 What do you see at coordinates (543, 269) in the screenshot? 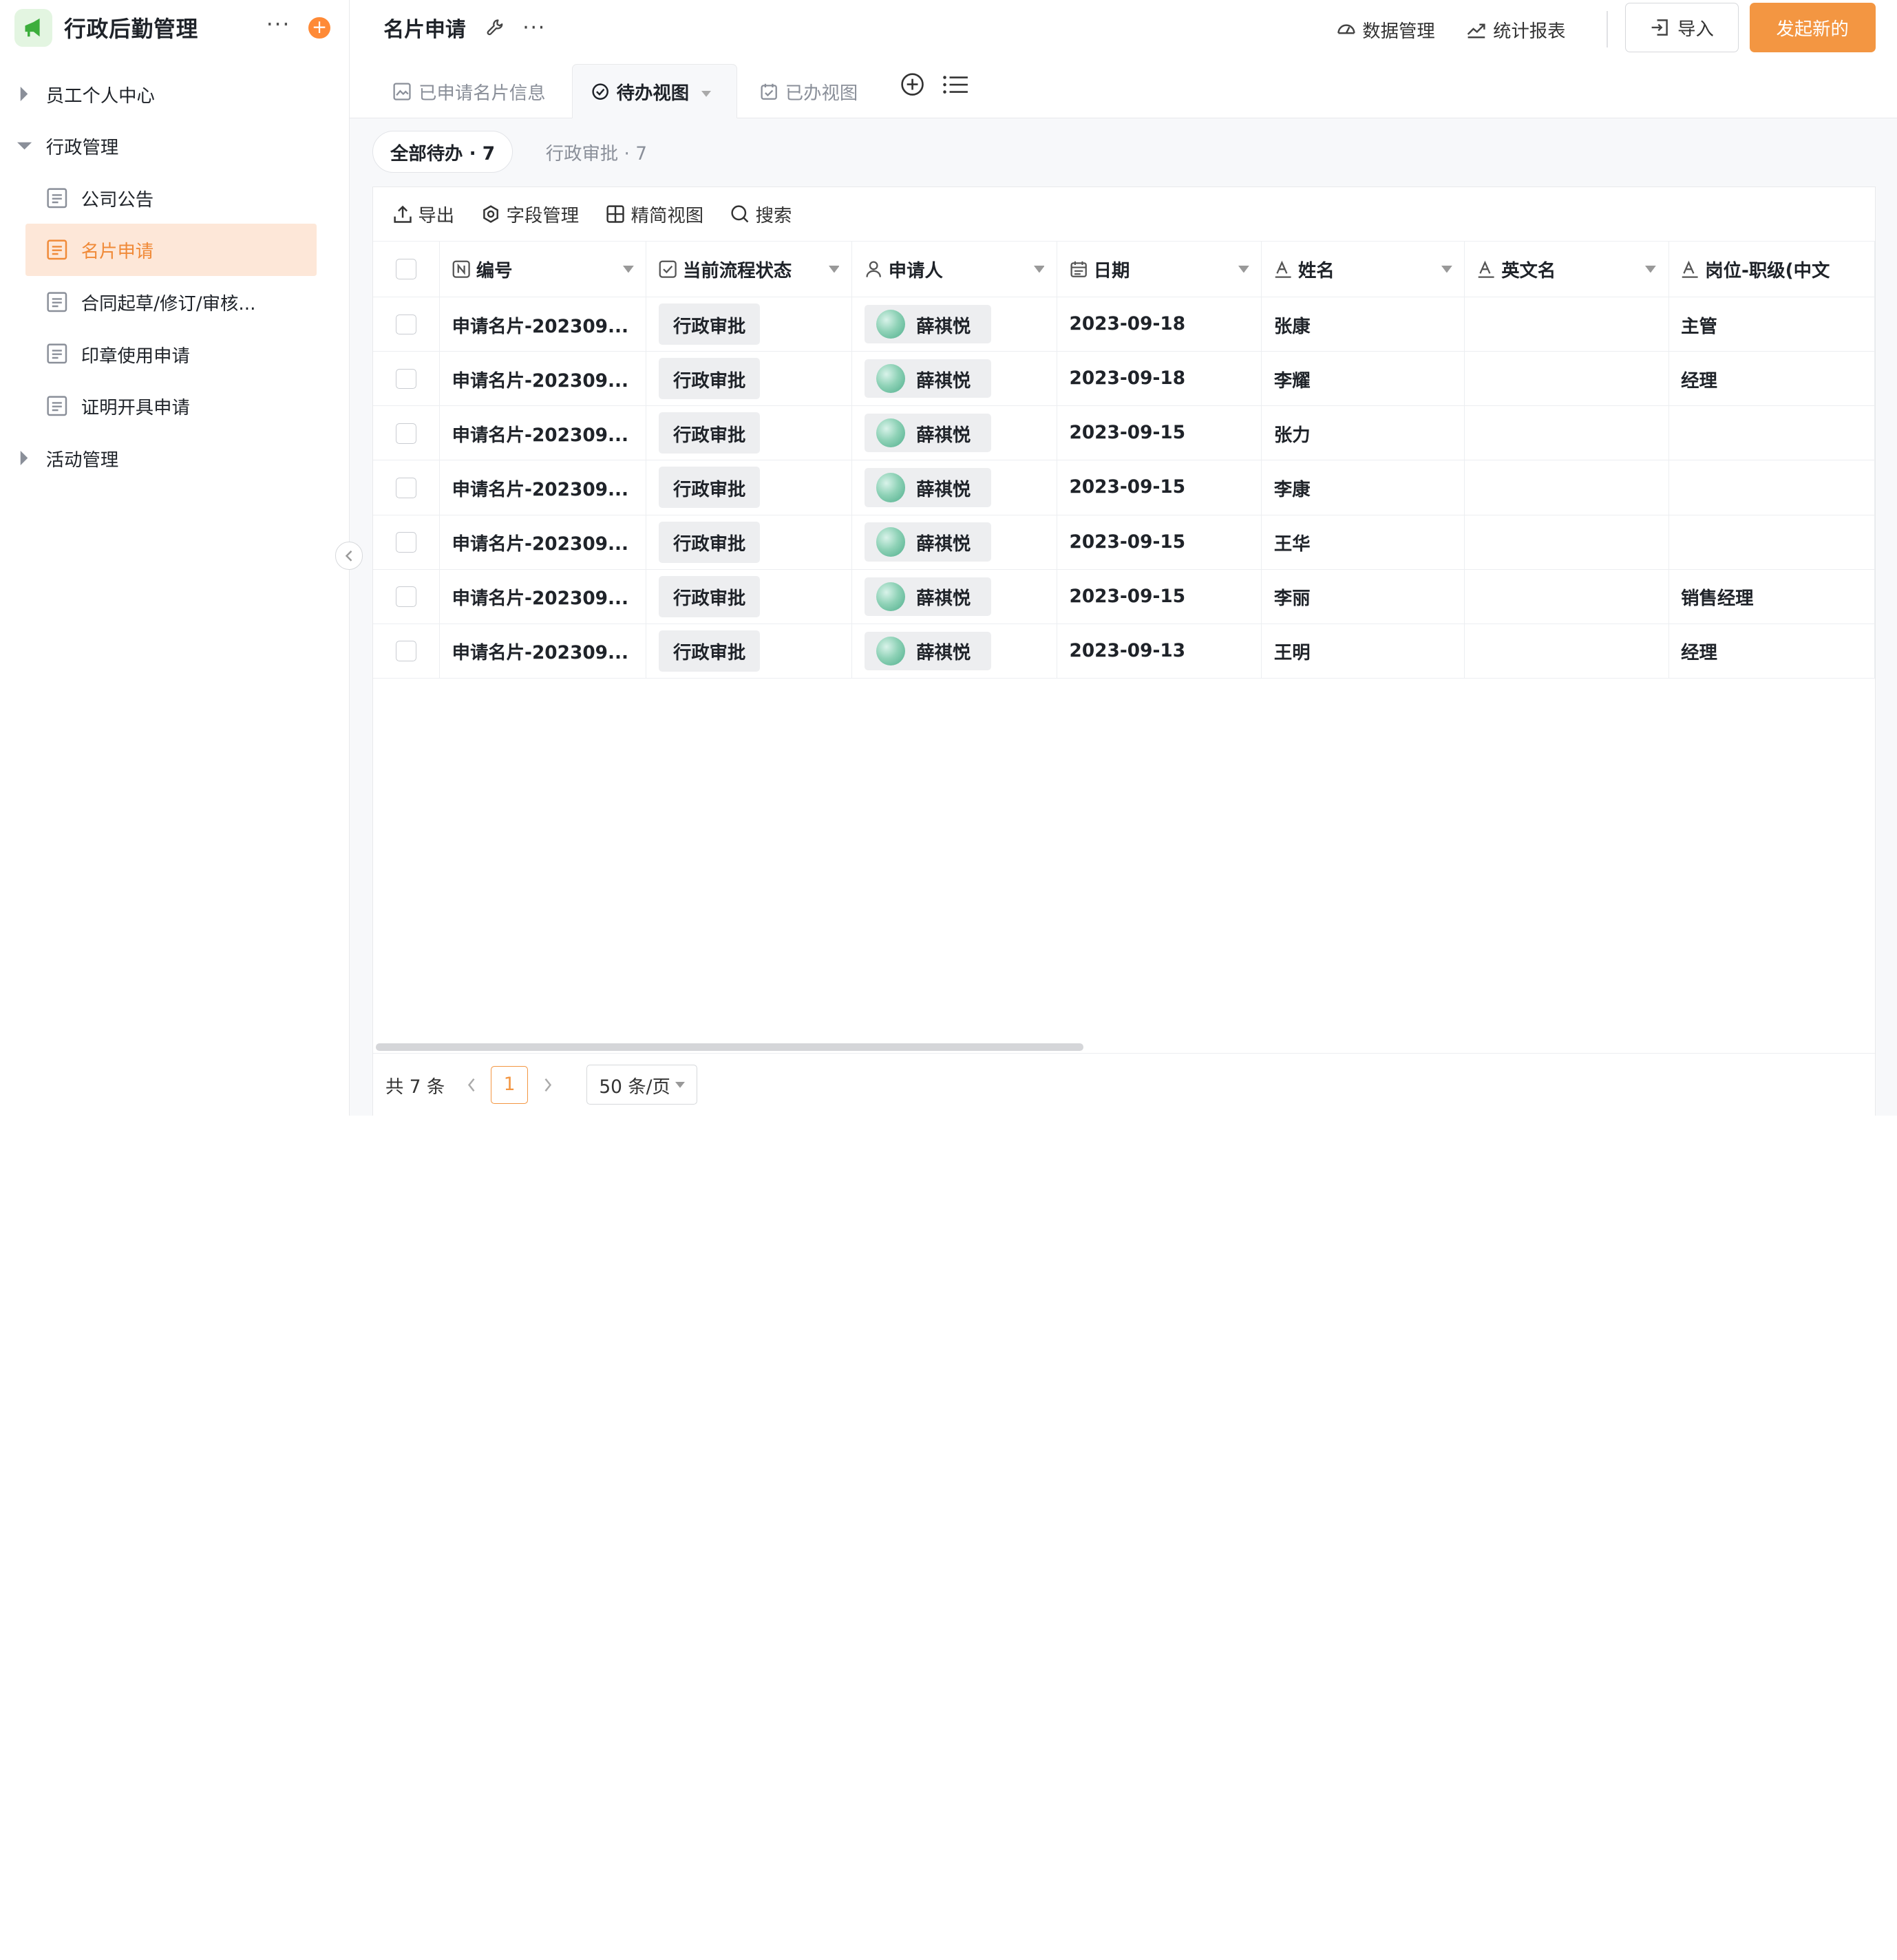
I see `column-header-id: 编号` at bounding box center [543, 269].